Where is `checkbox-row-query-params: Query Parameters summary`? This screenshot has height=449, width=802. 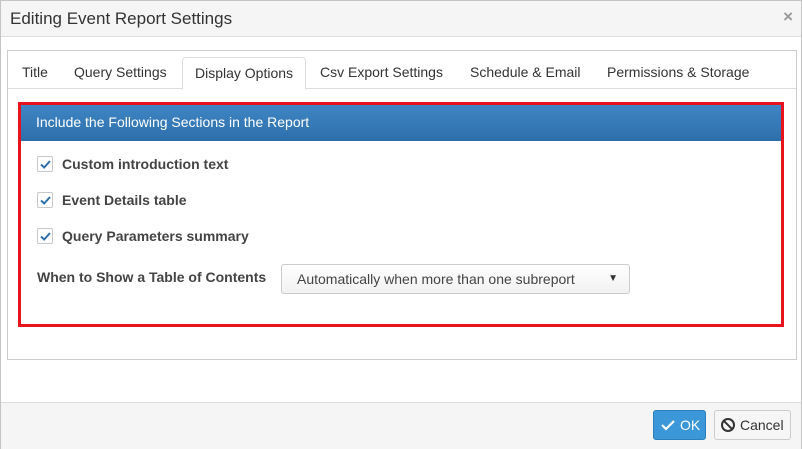 checkbox-row-query-params: Query Parameters summary is located at coordinates (143, 236).